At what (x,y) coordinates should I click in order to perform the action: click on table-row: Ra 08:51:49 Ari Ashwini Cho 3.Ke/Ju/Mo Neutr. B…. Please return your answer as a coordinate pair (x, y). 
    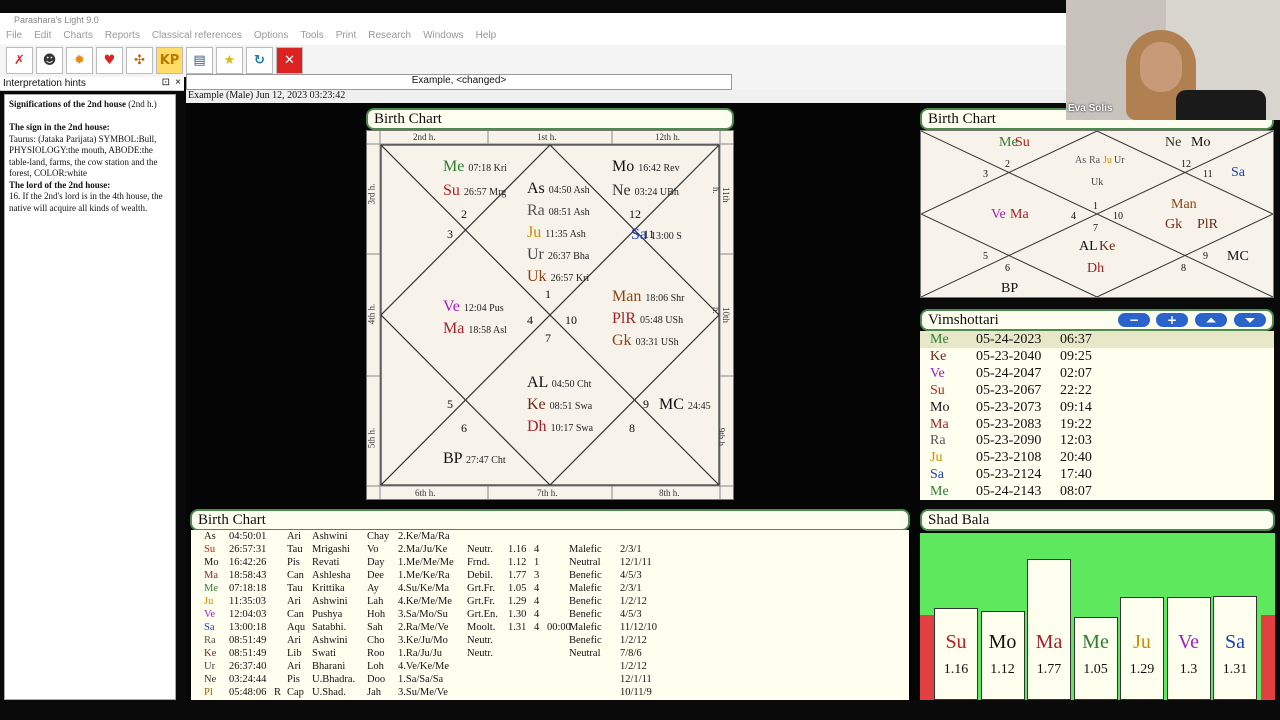
    Looking at the image, I should click on (550, 640).